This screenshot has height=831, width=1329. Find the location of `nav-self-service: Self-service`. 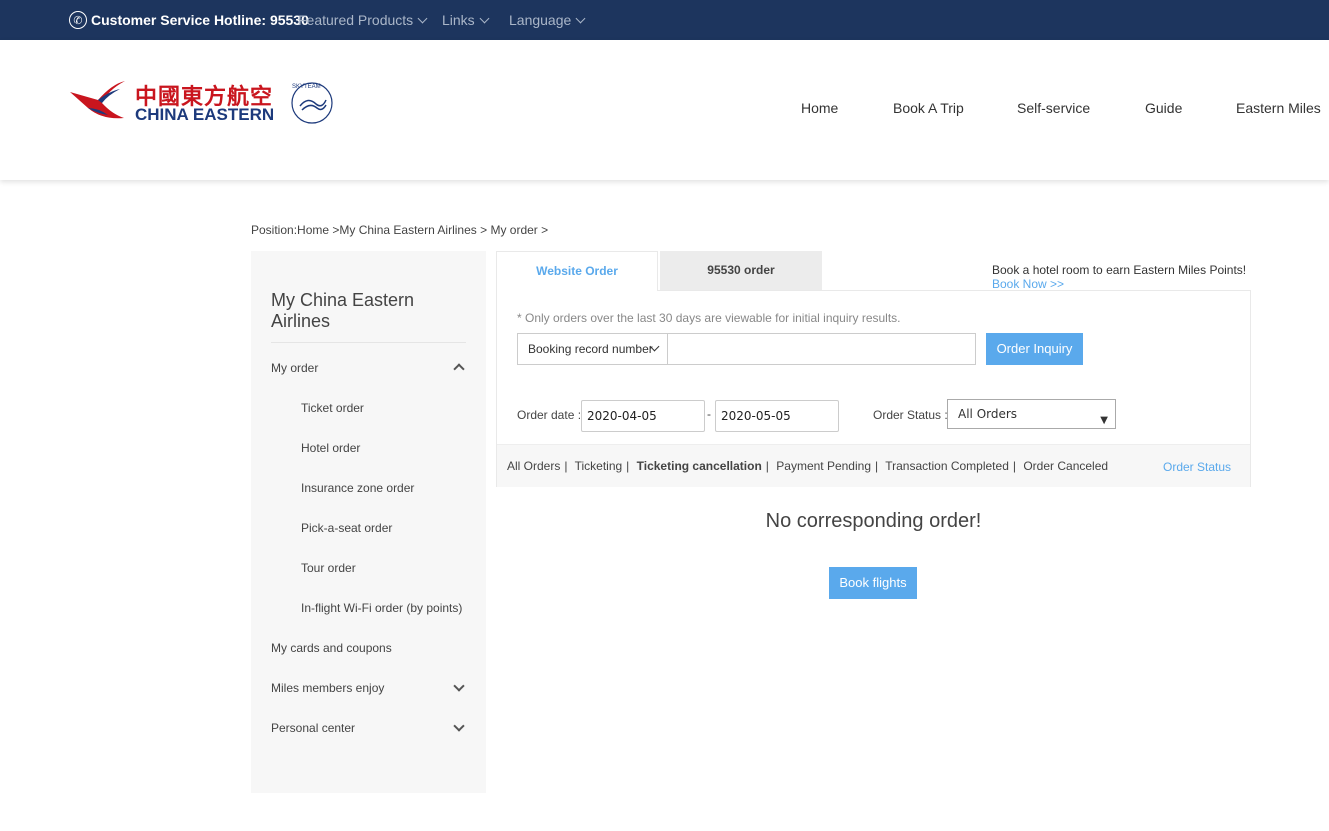

nav-self-service: Self-service is located at coordinates (1053, 108).